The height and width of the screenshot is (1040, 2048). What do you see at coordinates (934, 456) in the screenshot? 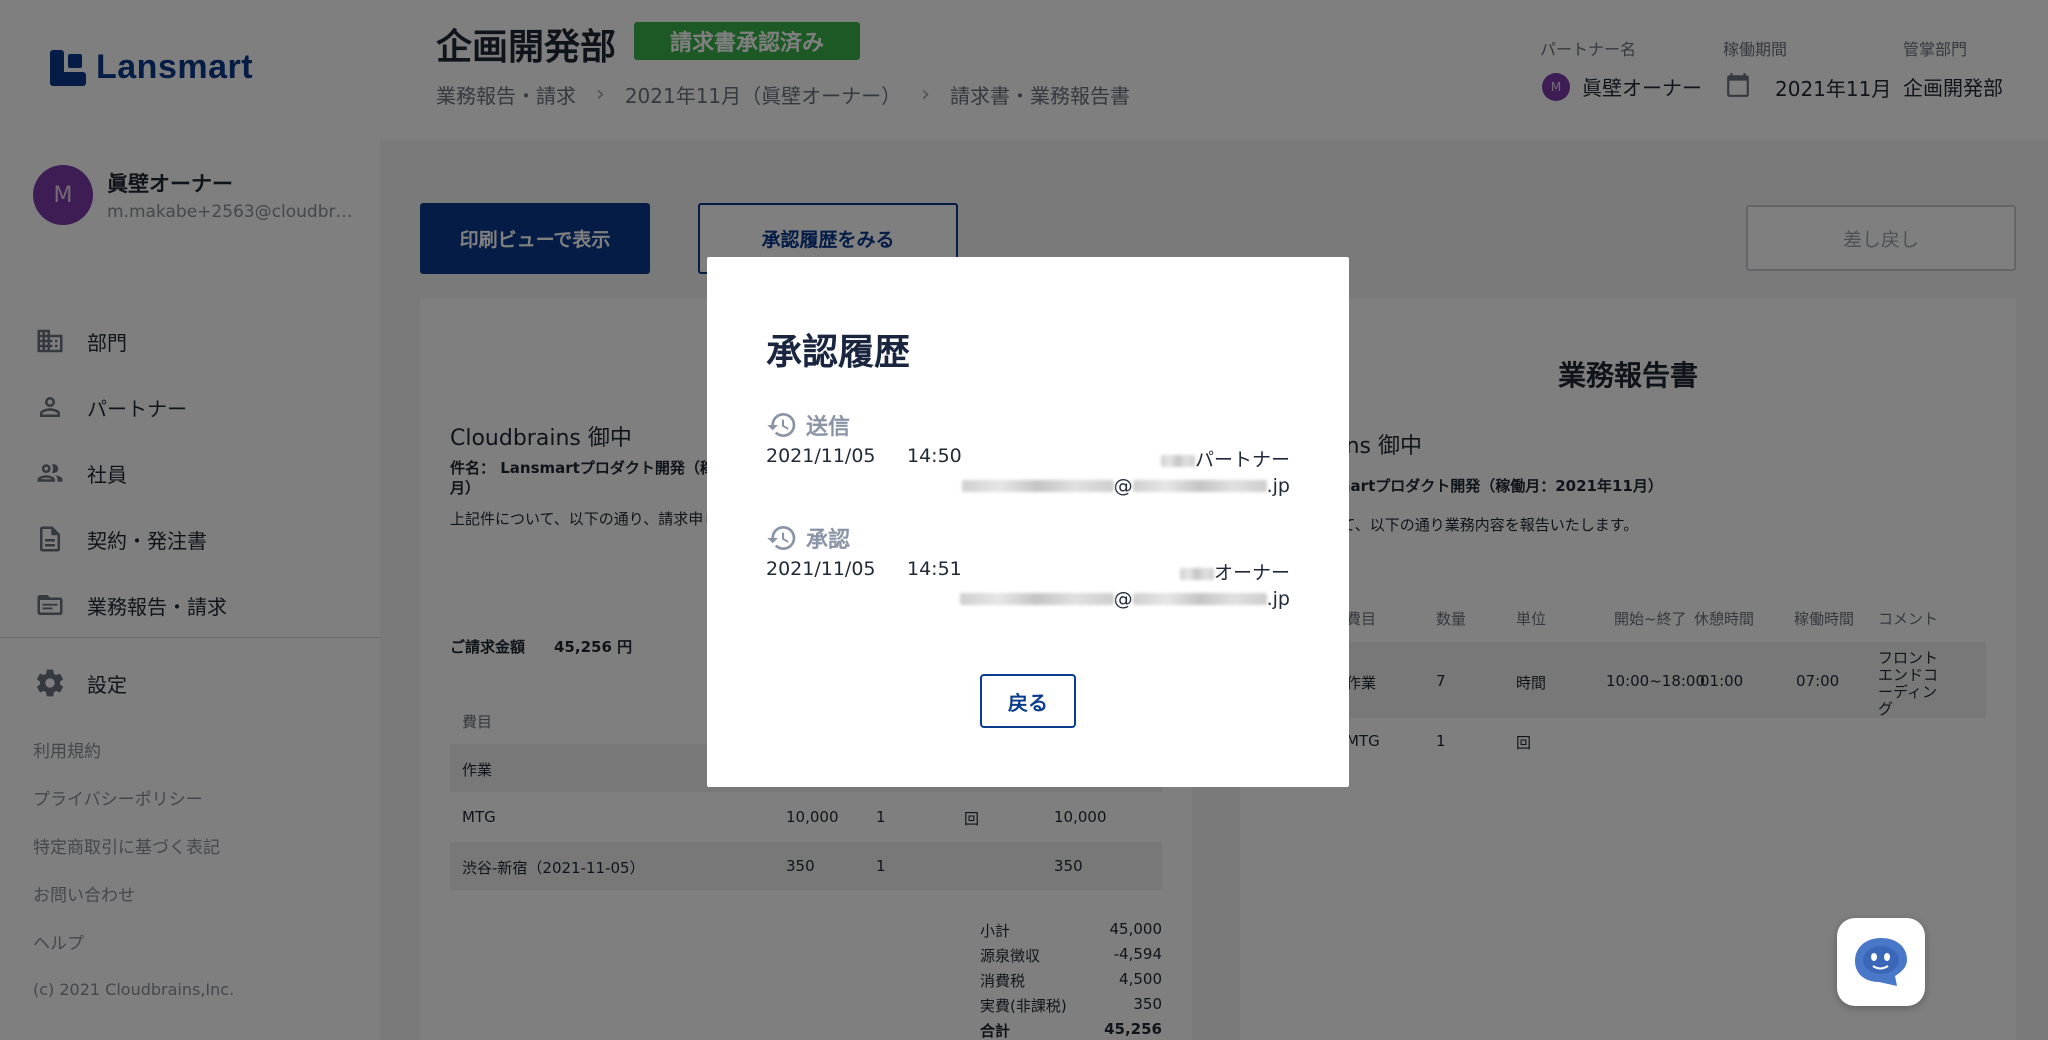
I see `history-time: 14:50` at bounding box center [934, 456].